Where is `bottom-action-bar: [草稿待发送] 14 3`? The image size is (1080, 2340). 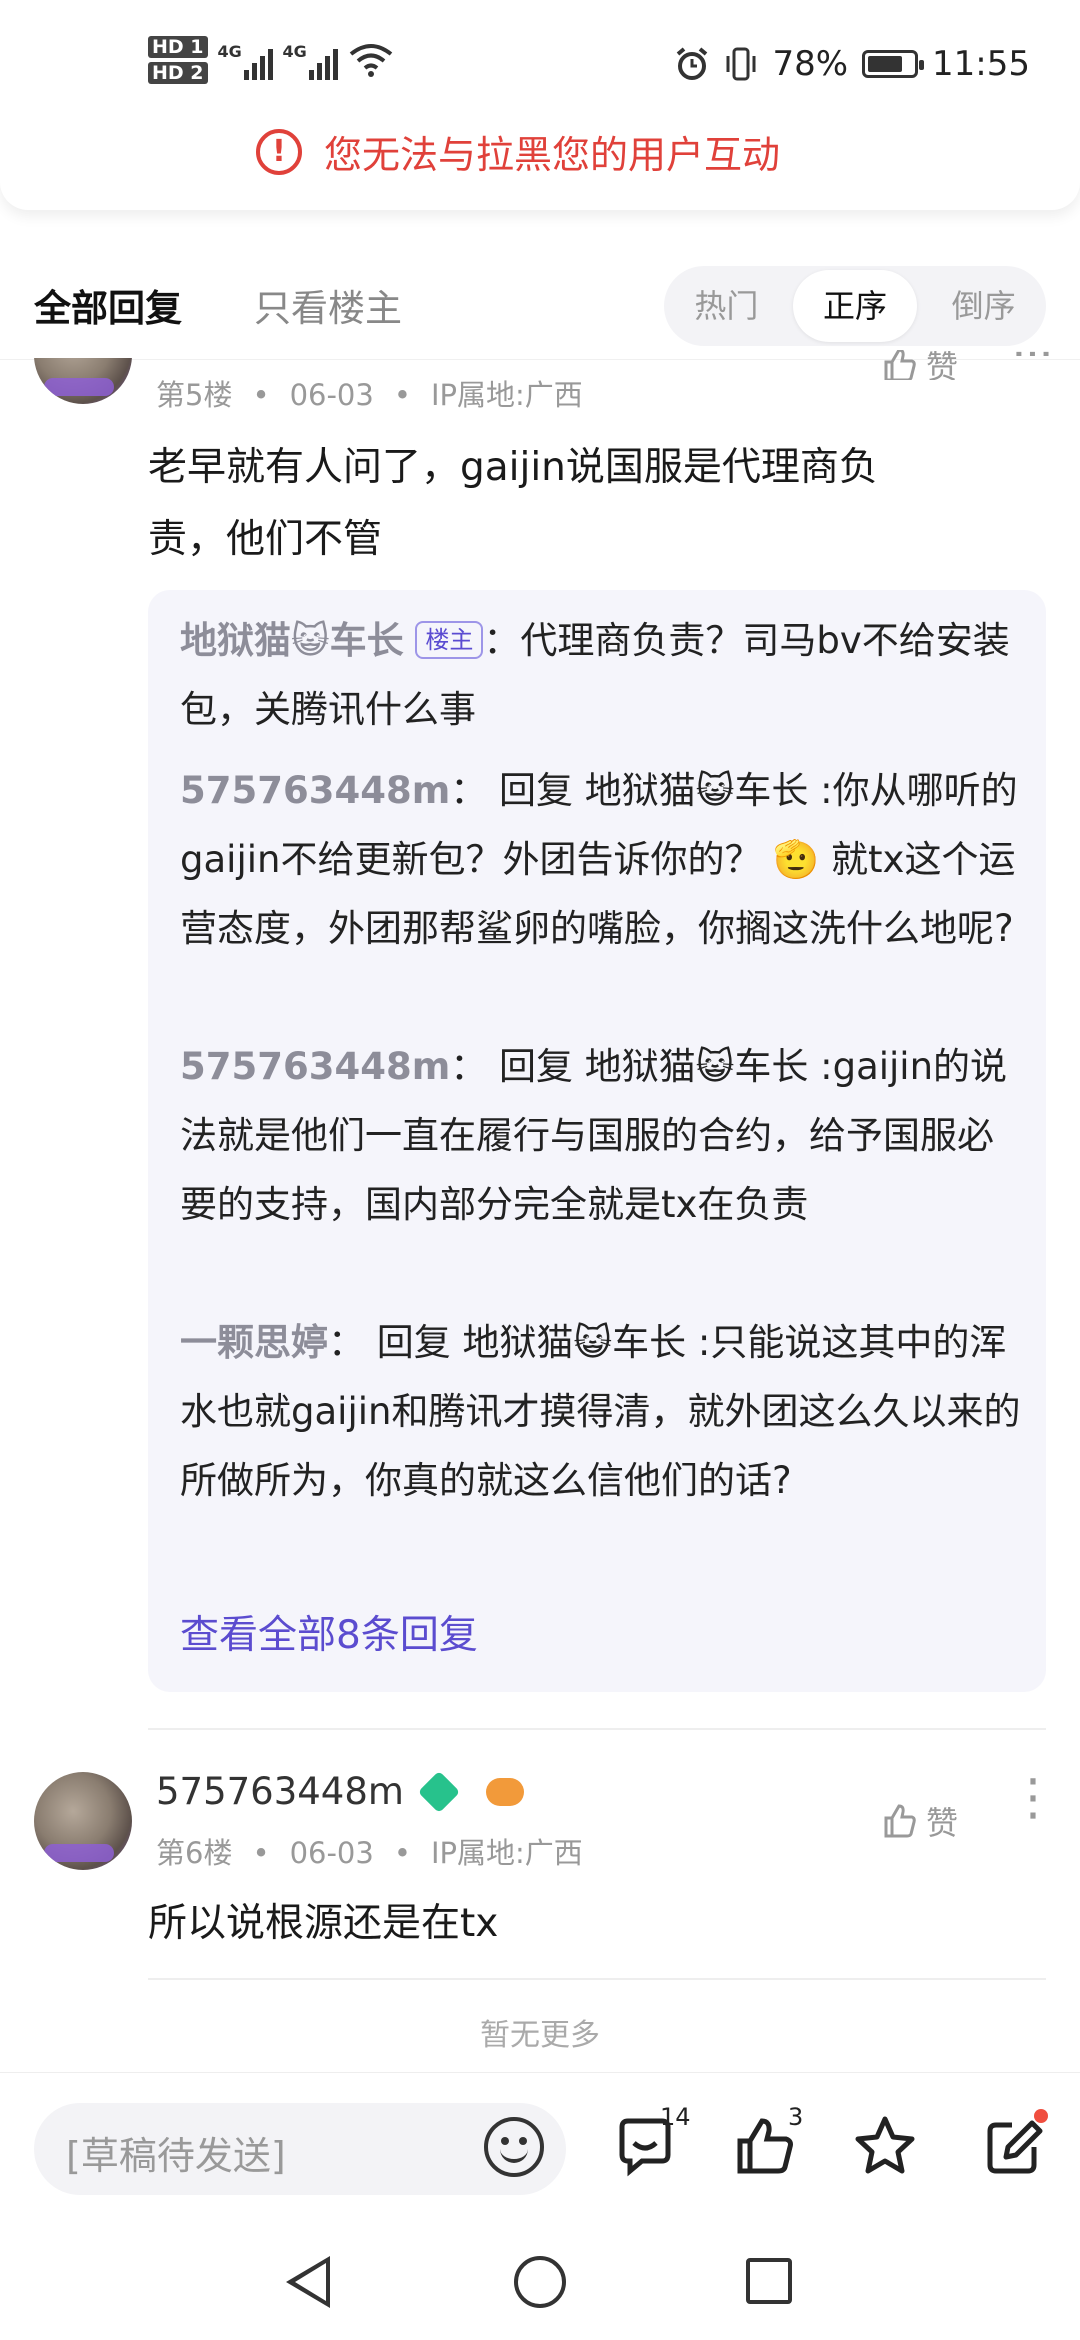 bottom-action-bar: [草稿待发送] 14 3 is located at coordinates (540, 2147).